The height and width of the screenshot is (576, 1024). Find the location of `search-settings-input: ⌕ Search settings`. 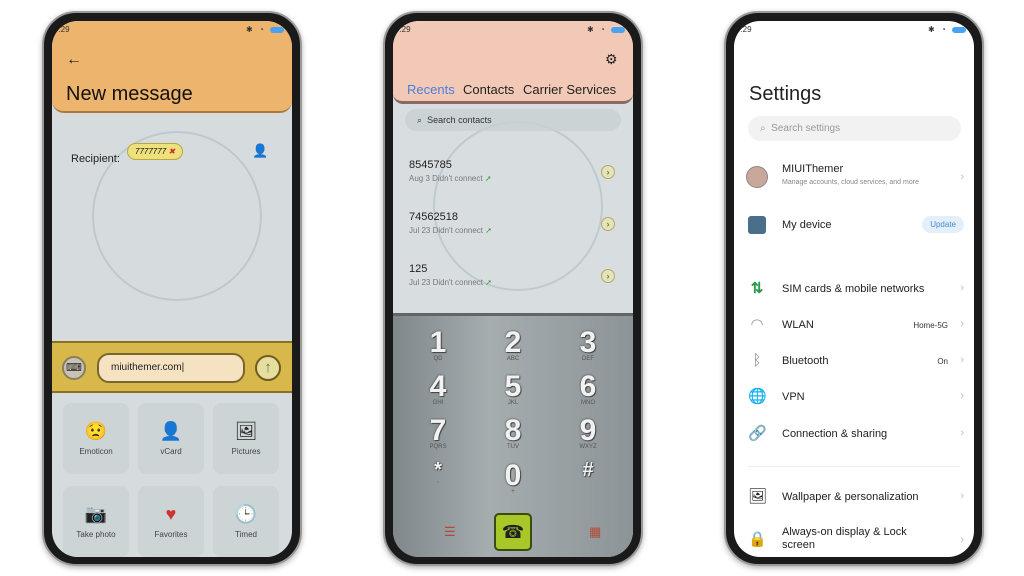

search-settings-input: ⌕ Search settings is located at coordinates (854, 128).